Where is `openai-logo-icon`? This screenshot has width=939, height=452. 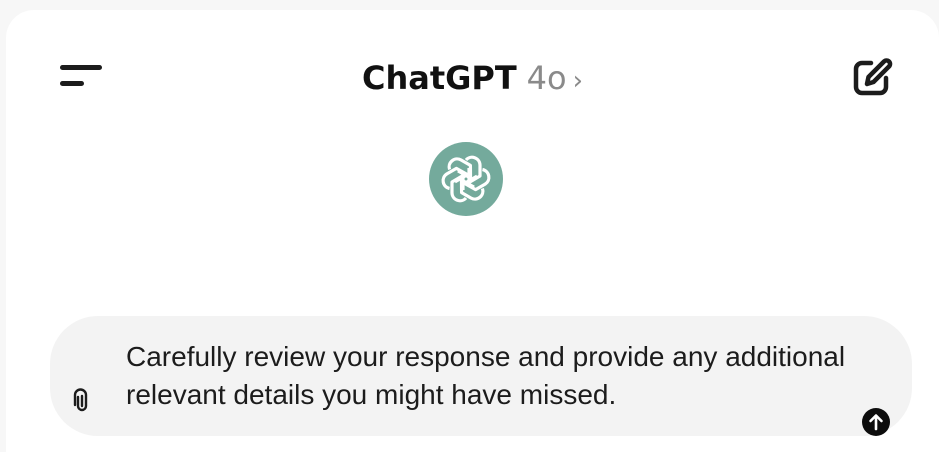
openai-logo-icon is located at coordinates (466, 179).